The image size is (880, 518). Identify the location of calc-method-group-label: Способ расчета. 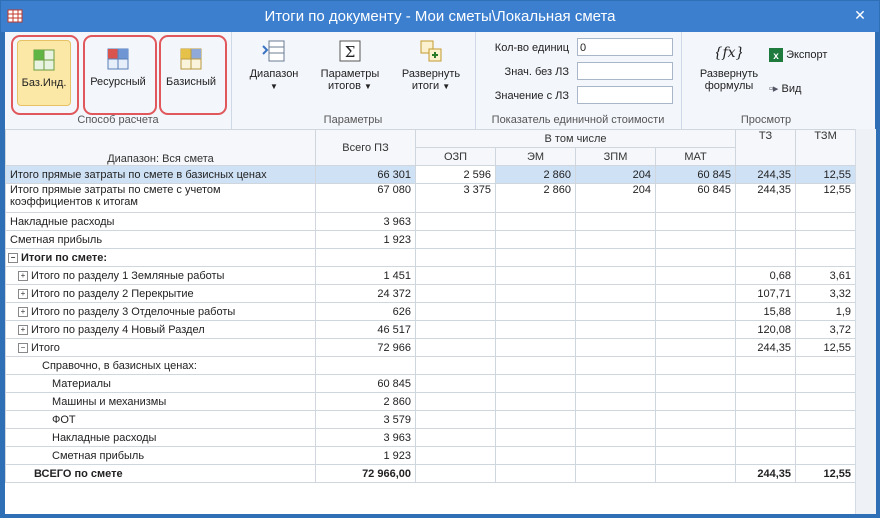
(118, 120).